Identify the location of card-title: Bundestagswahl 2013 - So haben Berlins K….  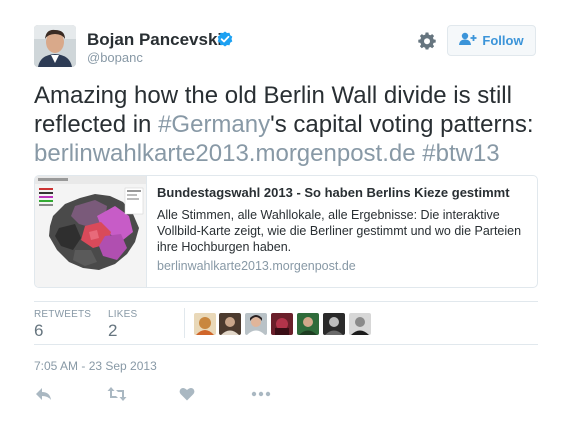
(333, 192).